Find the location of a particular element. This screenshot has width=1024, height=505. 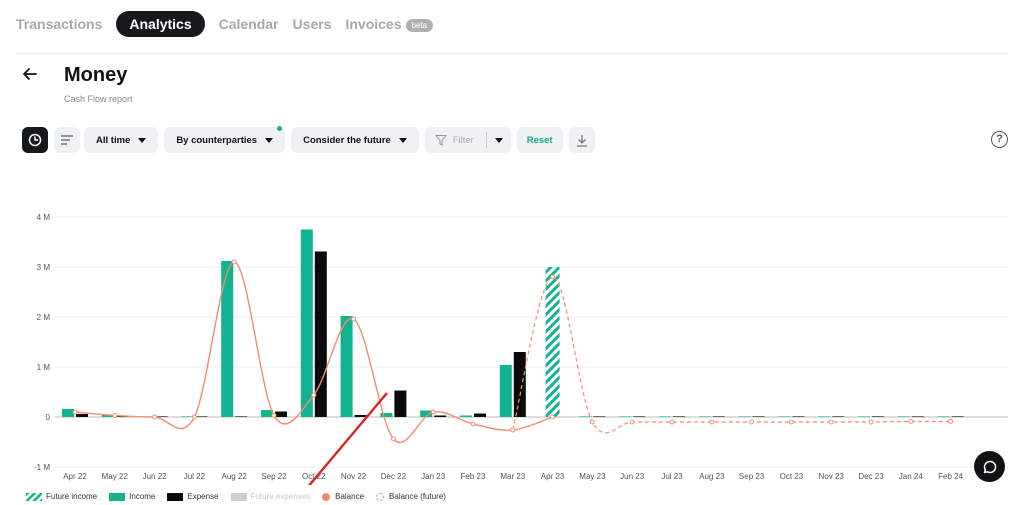

tab-calendar: Calendar is located at coordinates (249, 24).